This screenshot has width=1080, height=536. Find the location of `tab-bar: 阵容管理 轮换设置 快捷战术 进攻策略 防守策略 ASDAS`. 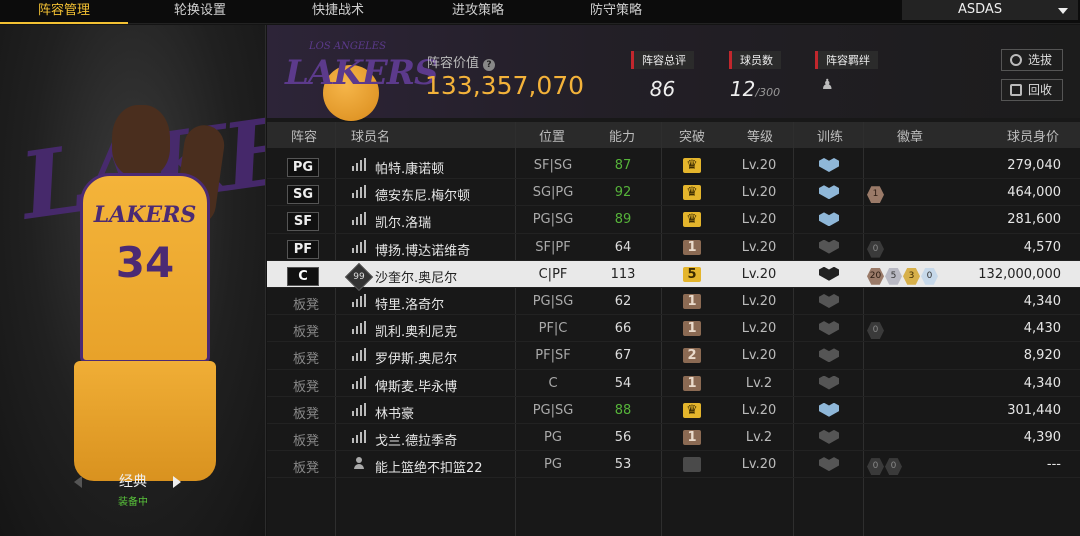

tab-bar: 阵容管理 轮换设置 快捷战术 进攻策略 防守策略 ASDAS is located at coordinates (540, 12).